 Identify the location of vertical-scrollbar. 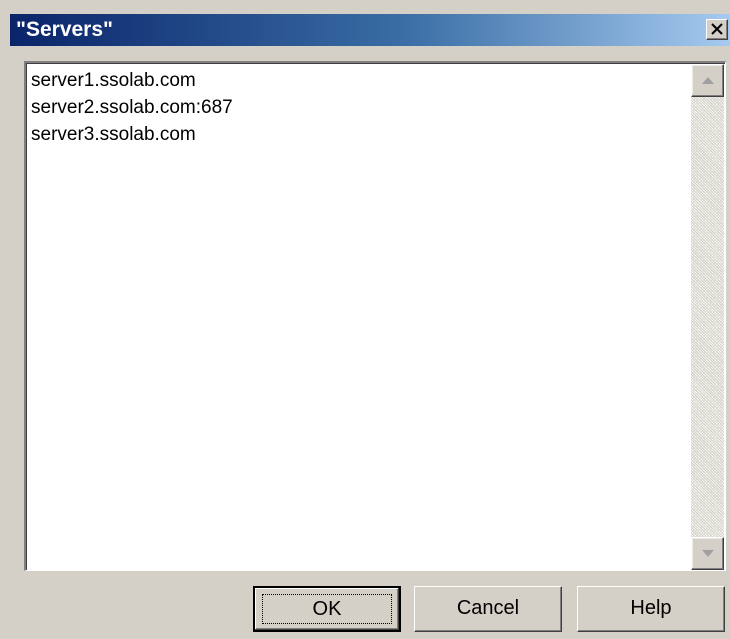
(707, 317).